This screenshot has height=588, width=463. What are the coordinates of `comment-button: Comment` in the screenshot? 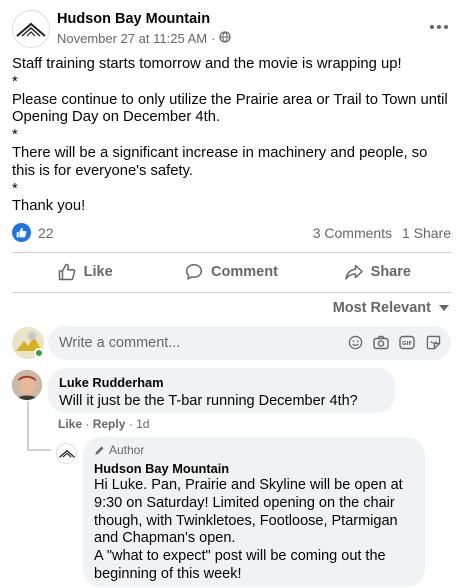 It's located at (231, 272).